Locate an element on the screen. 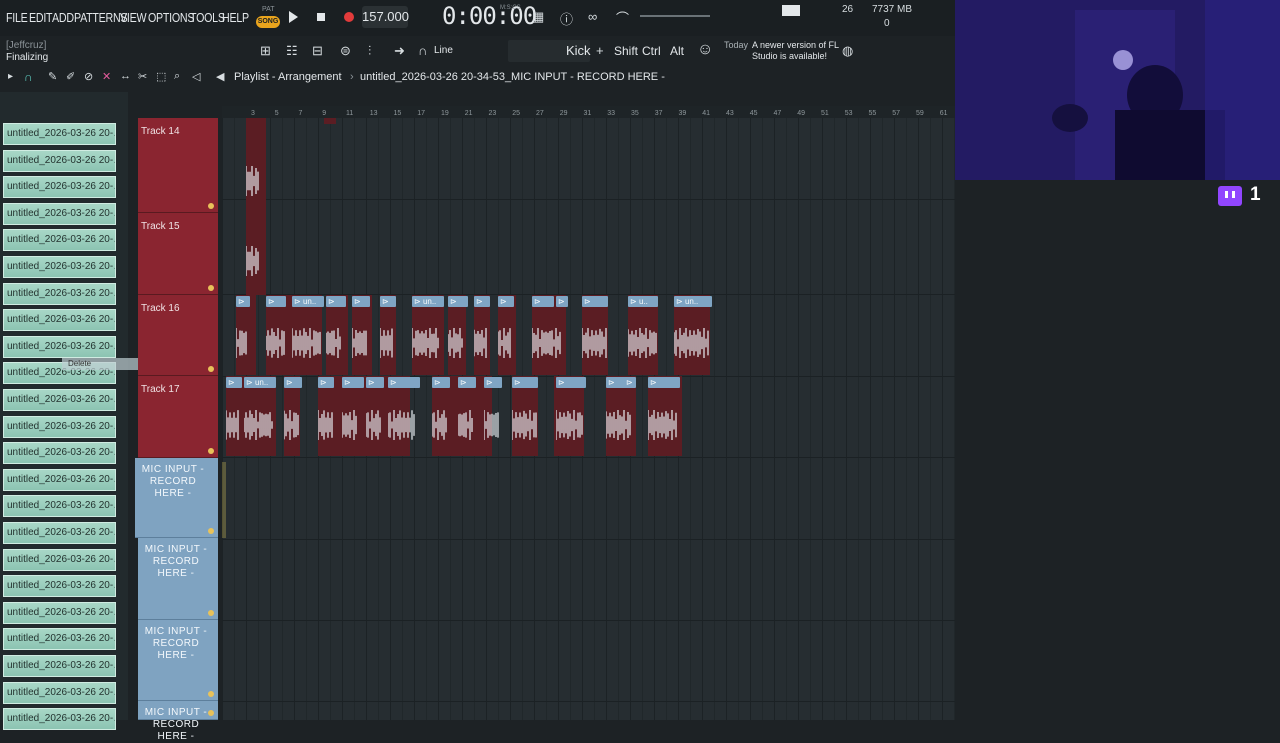 This screenshot has height=743, width=1280. shift-key: Shift is located at coordinates (626, 51).